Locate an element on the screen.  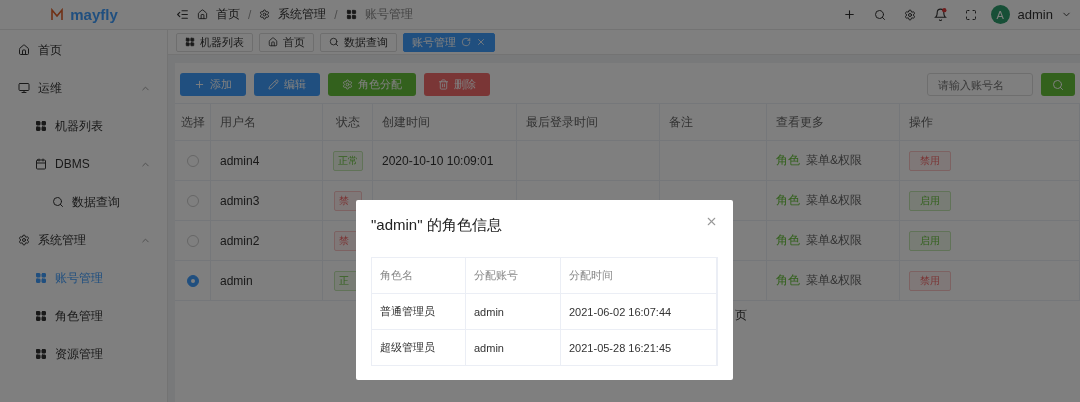
table-cell: 超级管理员 is located at coordinates (419, 347).